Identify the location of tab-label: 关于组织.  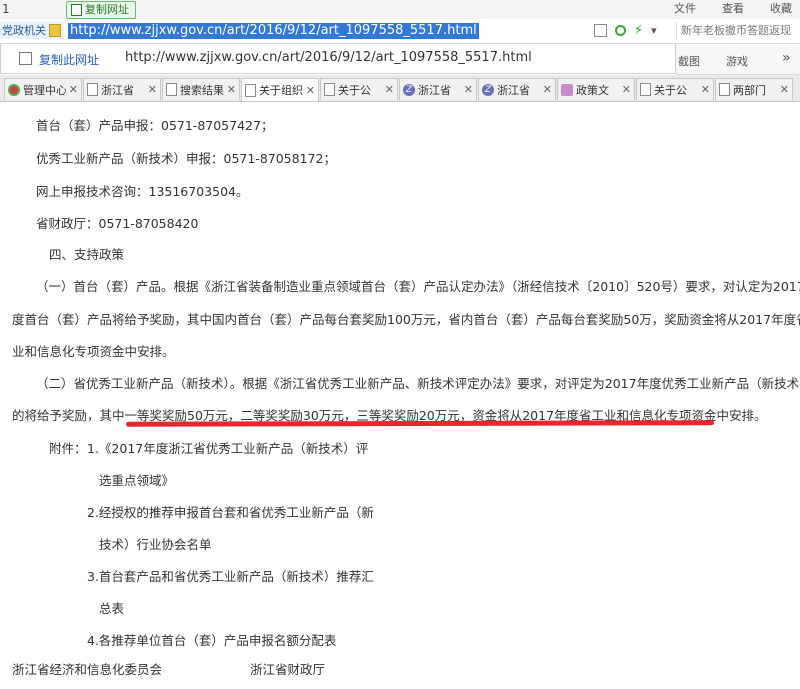
(281, 90).